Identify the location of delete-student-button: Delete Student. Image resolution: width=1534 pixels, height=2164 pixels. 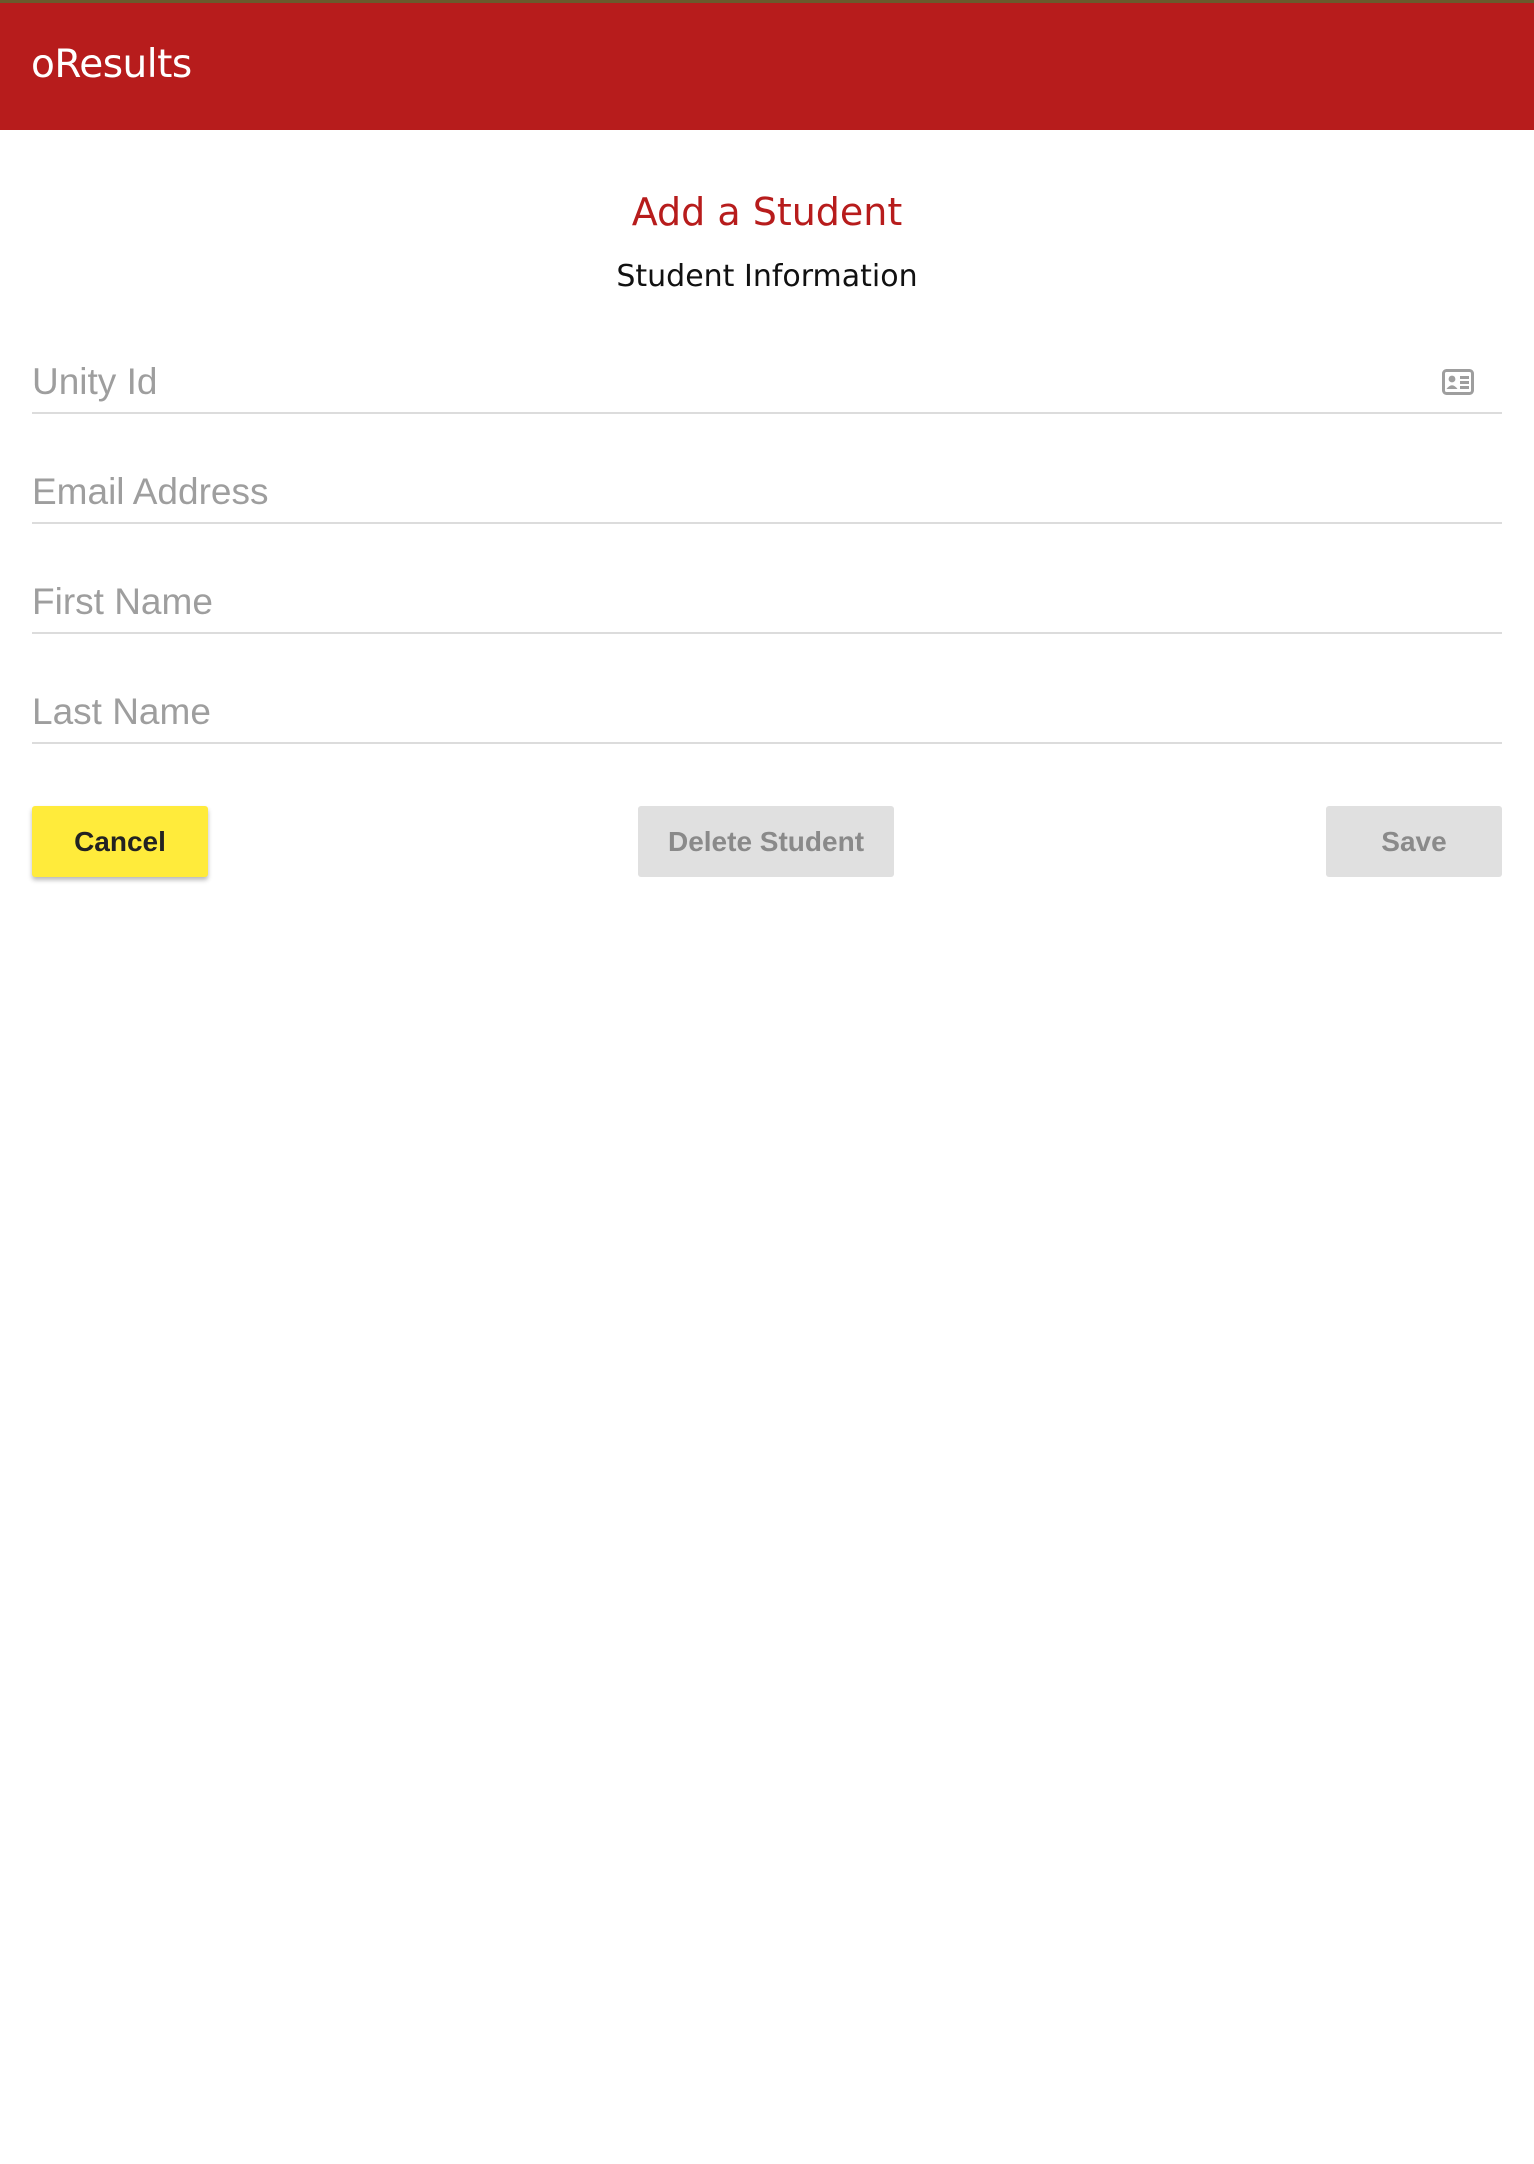
(766, 841).